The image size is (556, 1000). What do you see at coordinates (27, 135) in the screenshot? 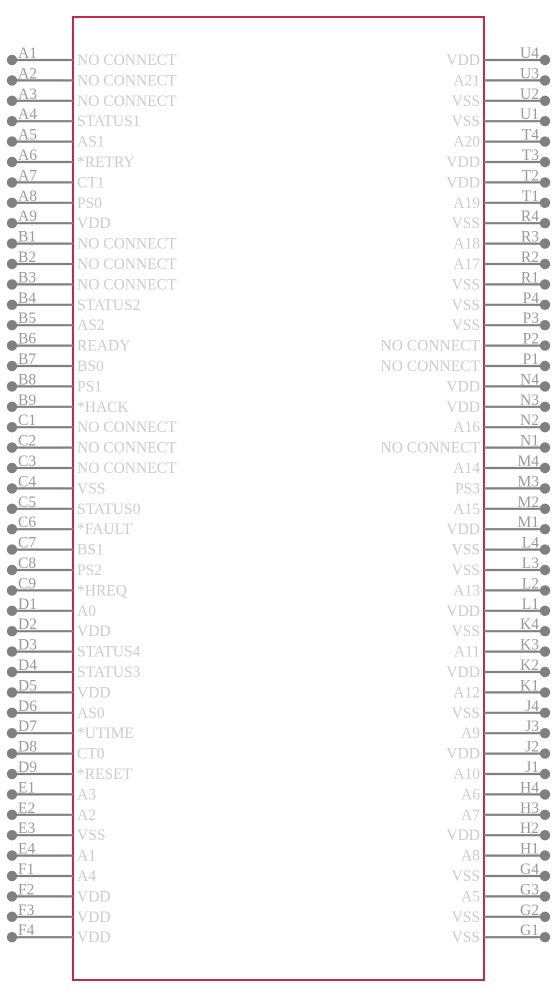
I see `pin-number-label: A5` at bounding box center [27, 135].